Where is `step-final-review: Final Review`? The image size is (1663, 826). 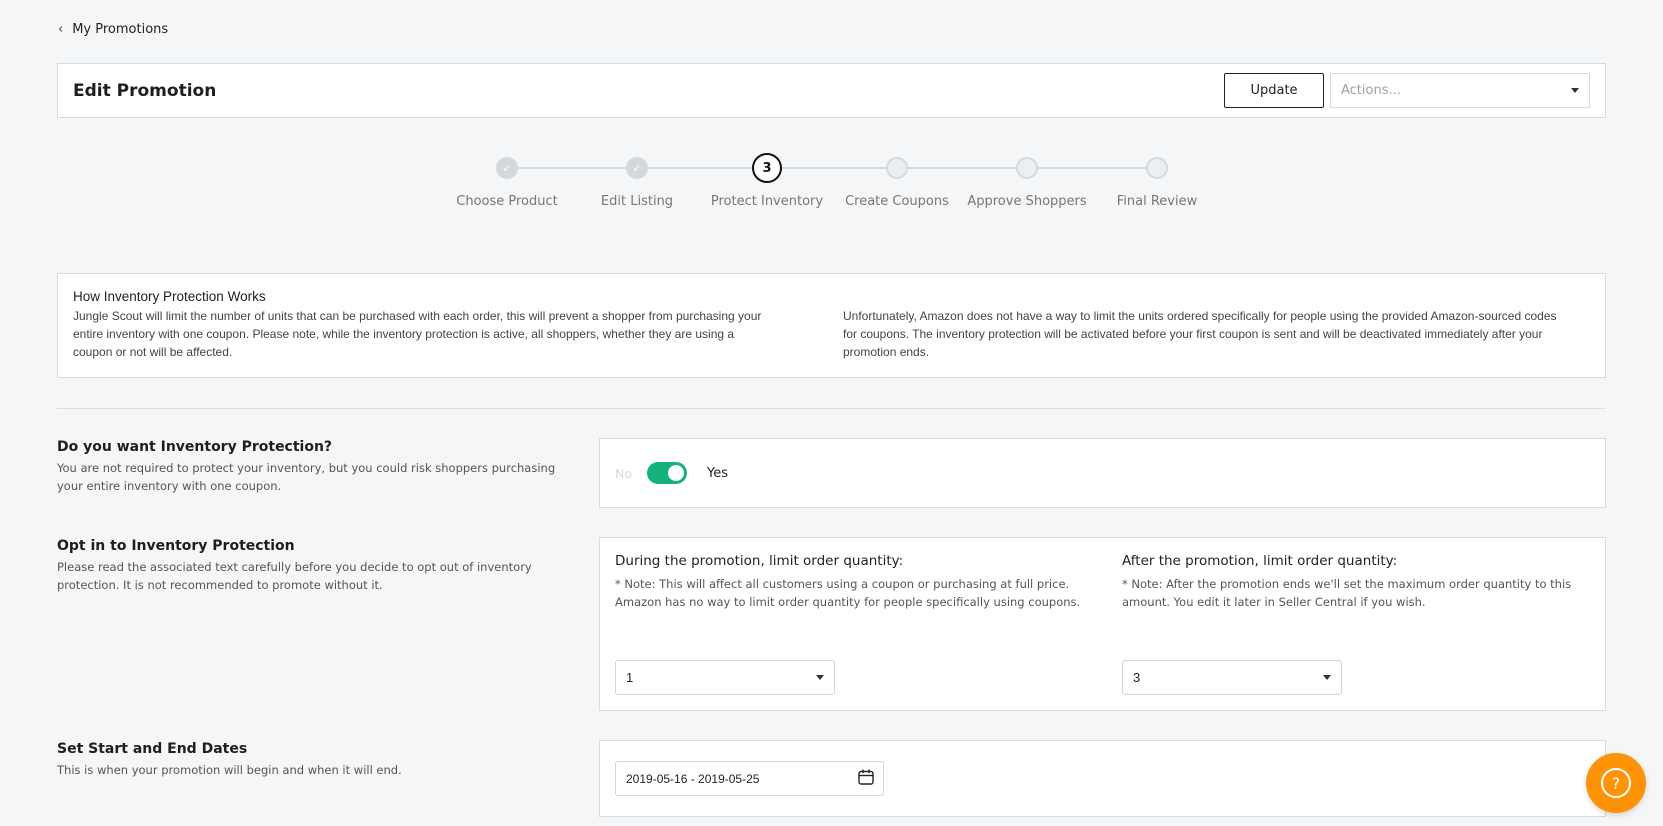
step-final-review: Final Review is located at coordinates (1157, 180).